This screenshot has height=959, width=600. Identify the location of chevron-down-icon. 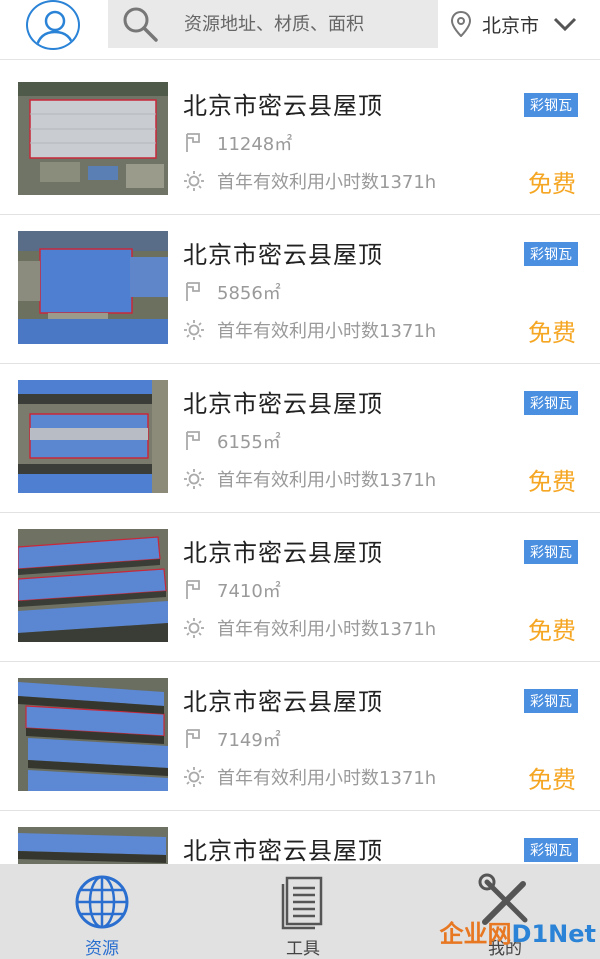
(565, 24).